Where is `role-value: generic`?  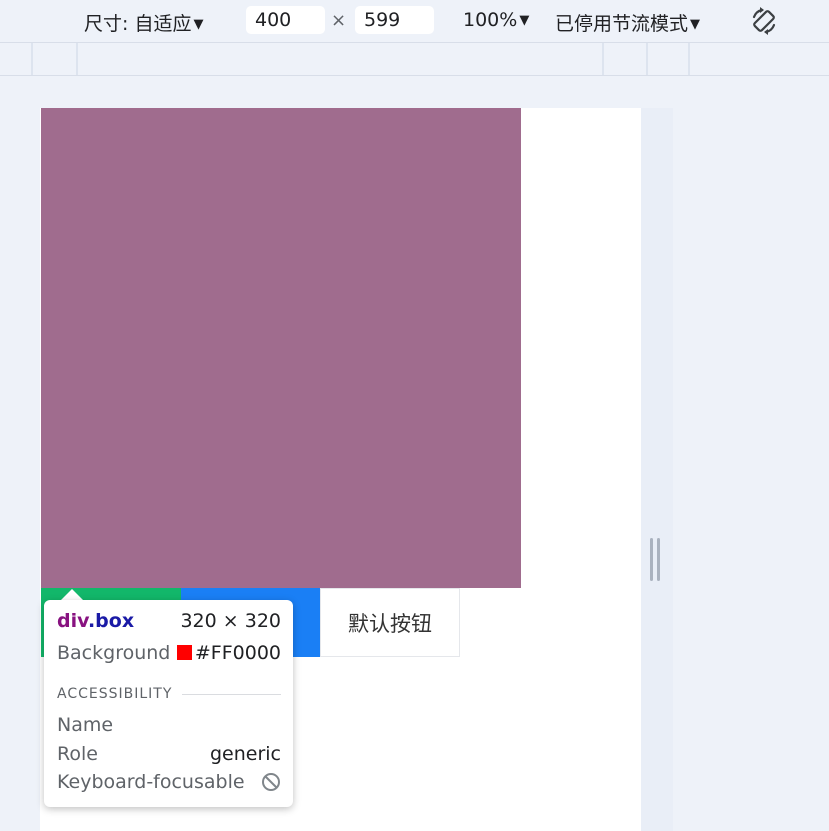
role-value: generic is located at coordinates (245, 754).